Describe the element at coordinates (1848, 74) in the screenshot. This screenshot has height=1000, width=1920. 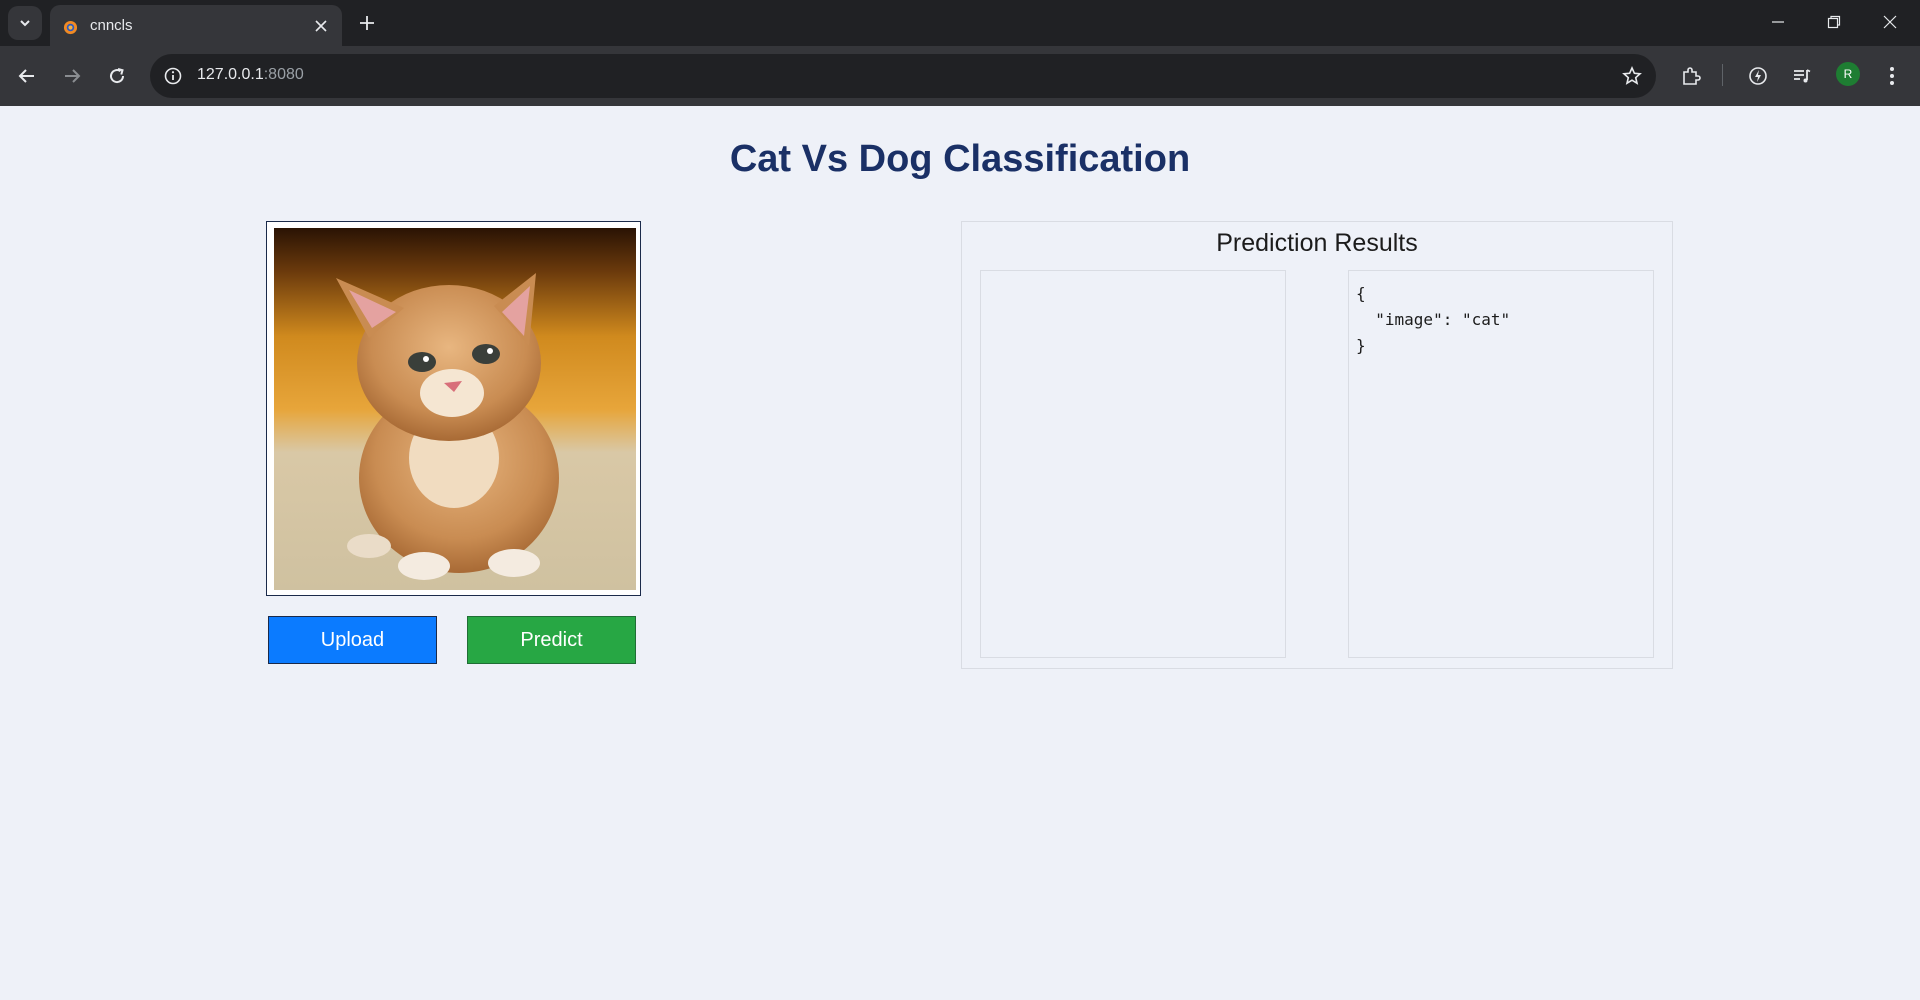
I see `profile-avatar: R` at that location.